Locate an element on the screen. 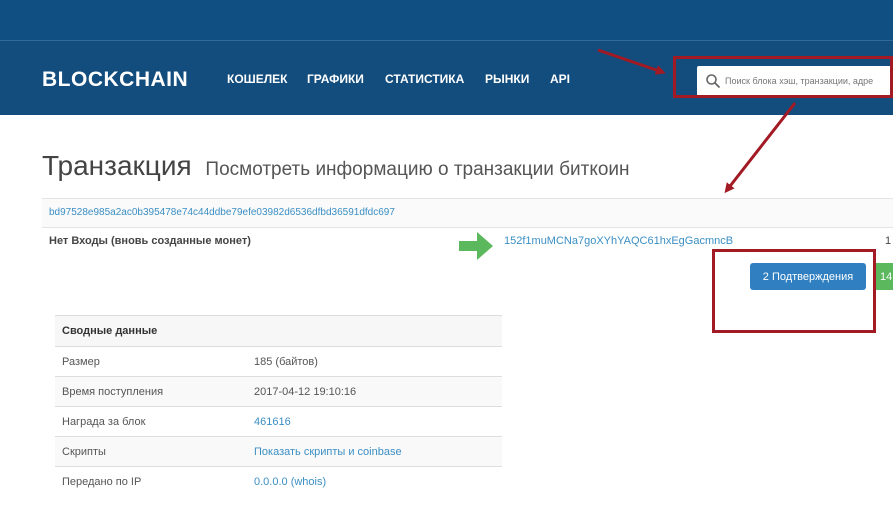  row-value-scripts: Показать скрипты и coinbase is located at coordinates (374, 451).